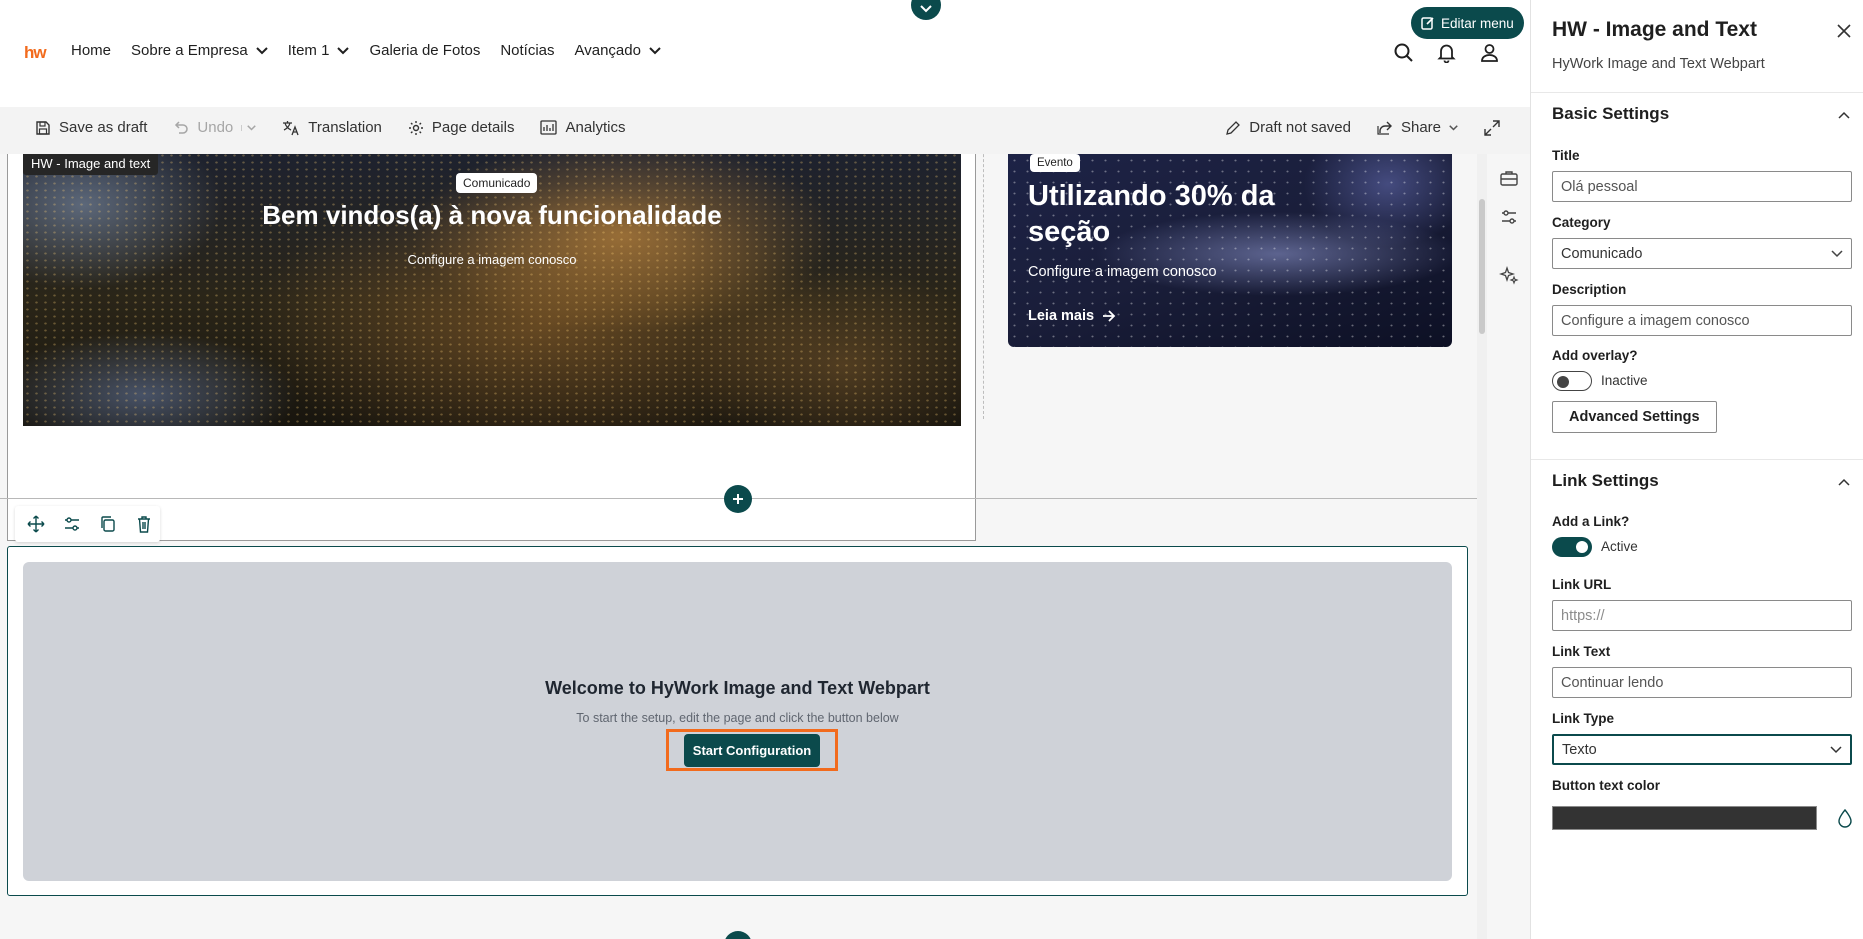  I want to click on plus-icon, so click(738, 499).